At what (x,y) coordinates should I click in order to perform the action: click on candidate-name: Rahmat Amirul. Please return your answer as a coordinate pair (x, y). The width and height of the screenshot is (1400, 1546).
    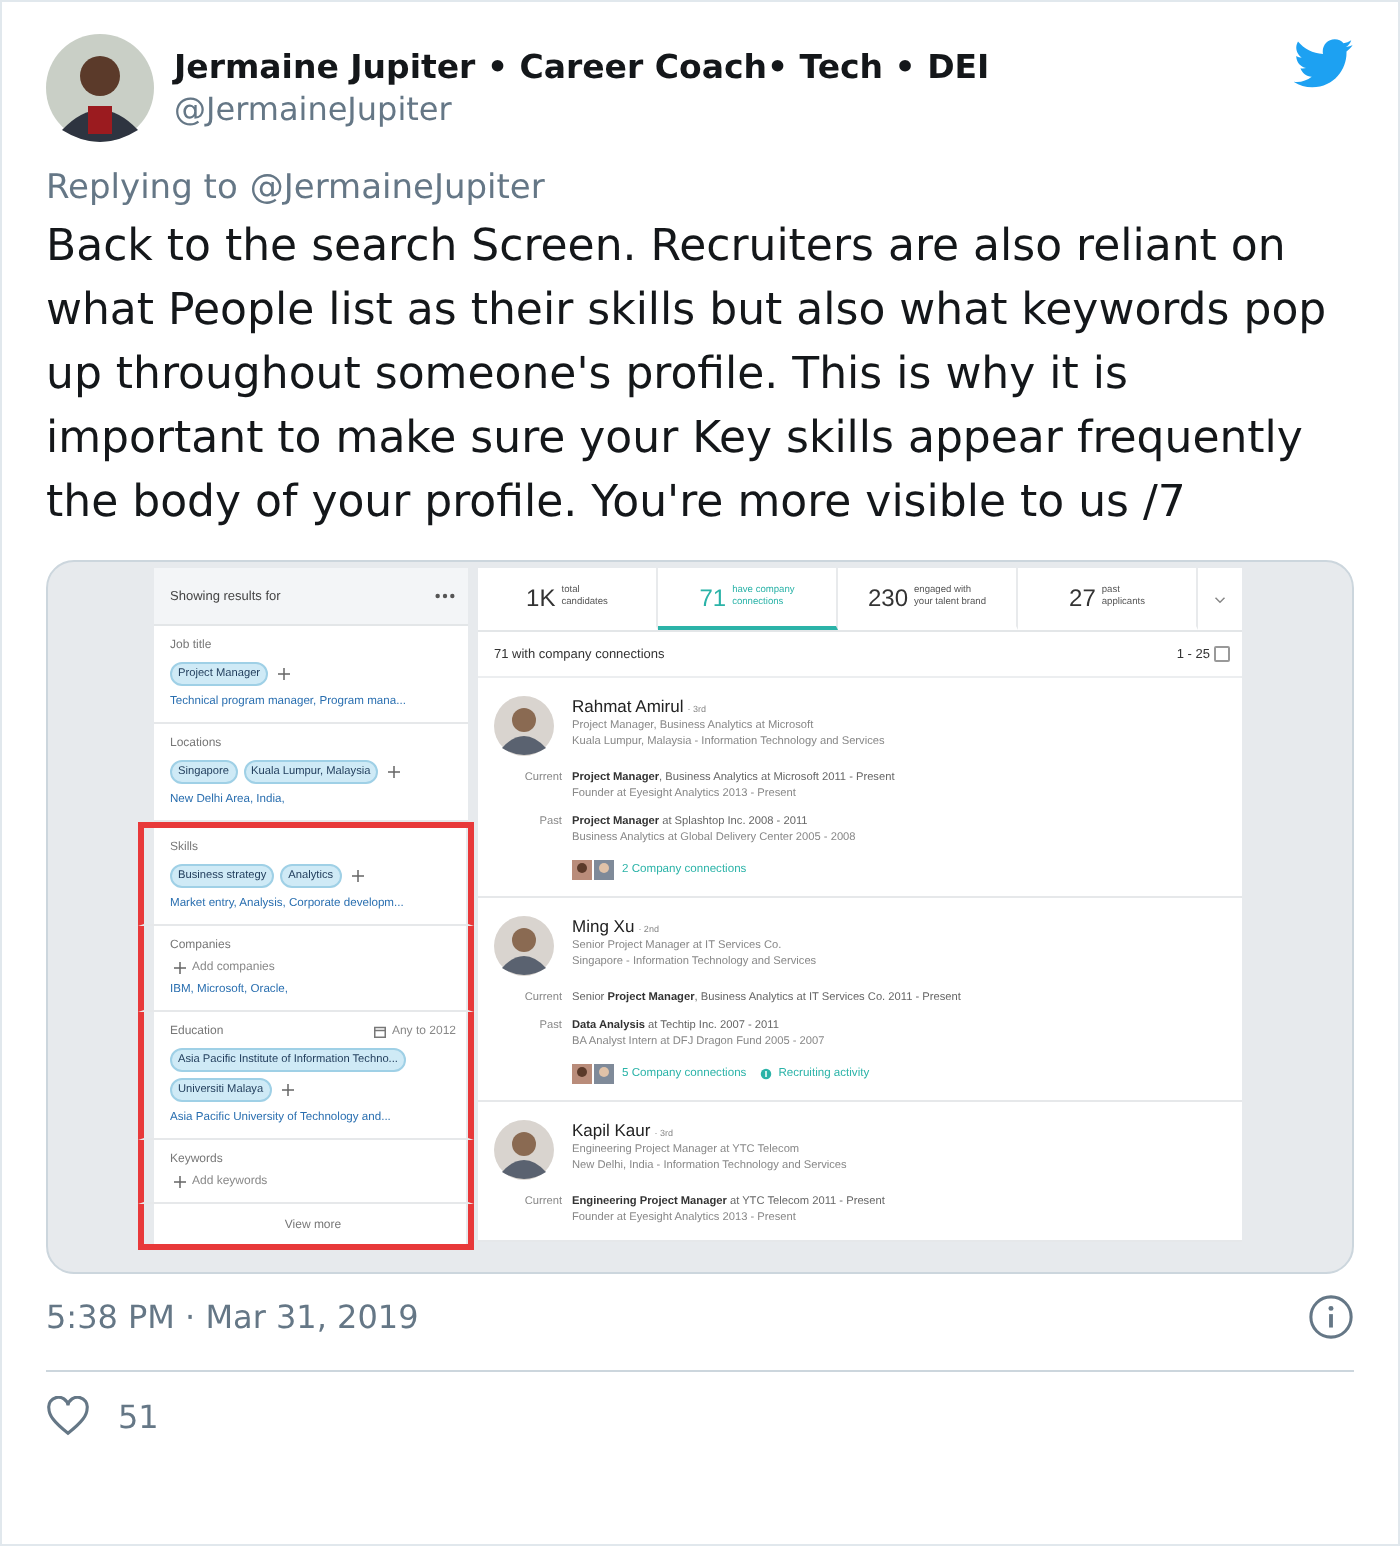
    Looking at the image, I should click on (628, 706).